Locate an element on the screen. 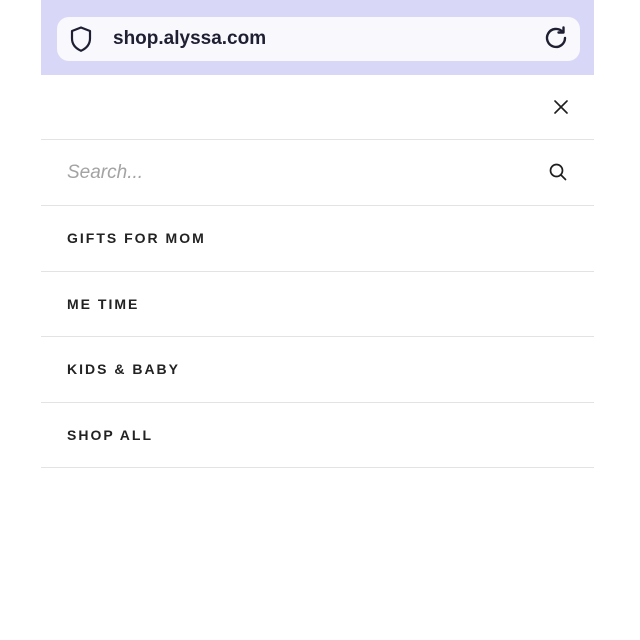  menu-item-gifts-for-mom: GIFTS FOR MOM is located at coordinates (317, 239).